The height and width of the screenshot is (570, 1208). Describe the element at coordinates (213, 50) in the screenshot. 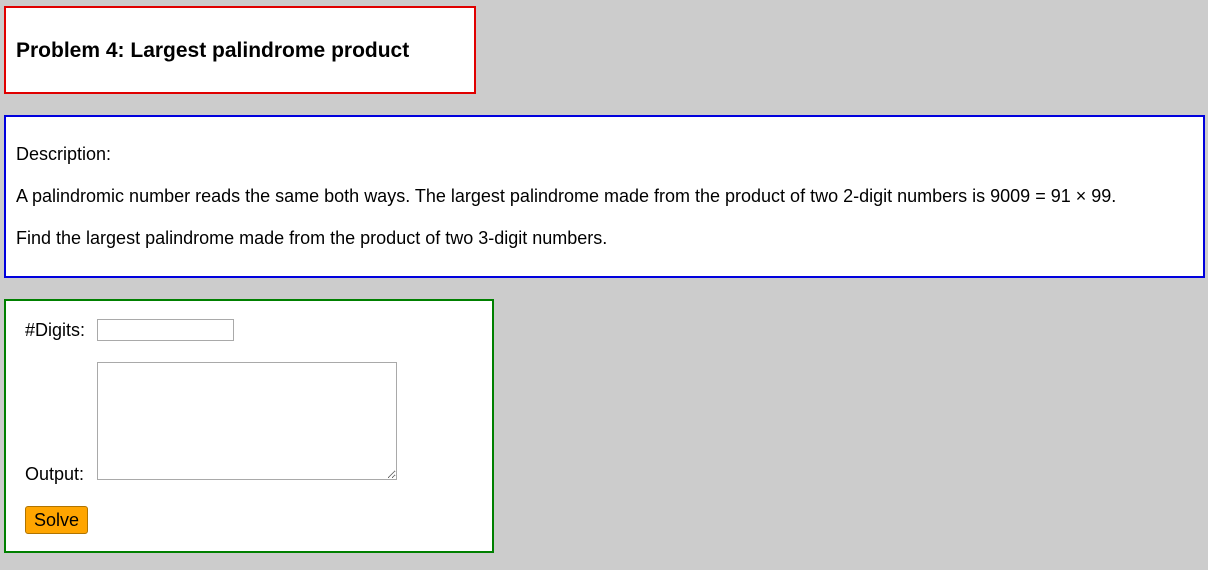

I see `page-title: Problem 4: Largest palindrome product` at that location.